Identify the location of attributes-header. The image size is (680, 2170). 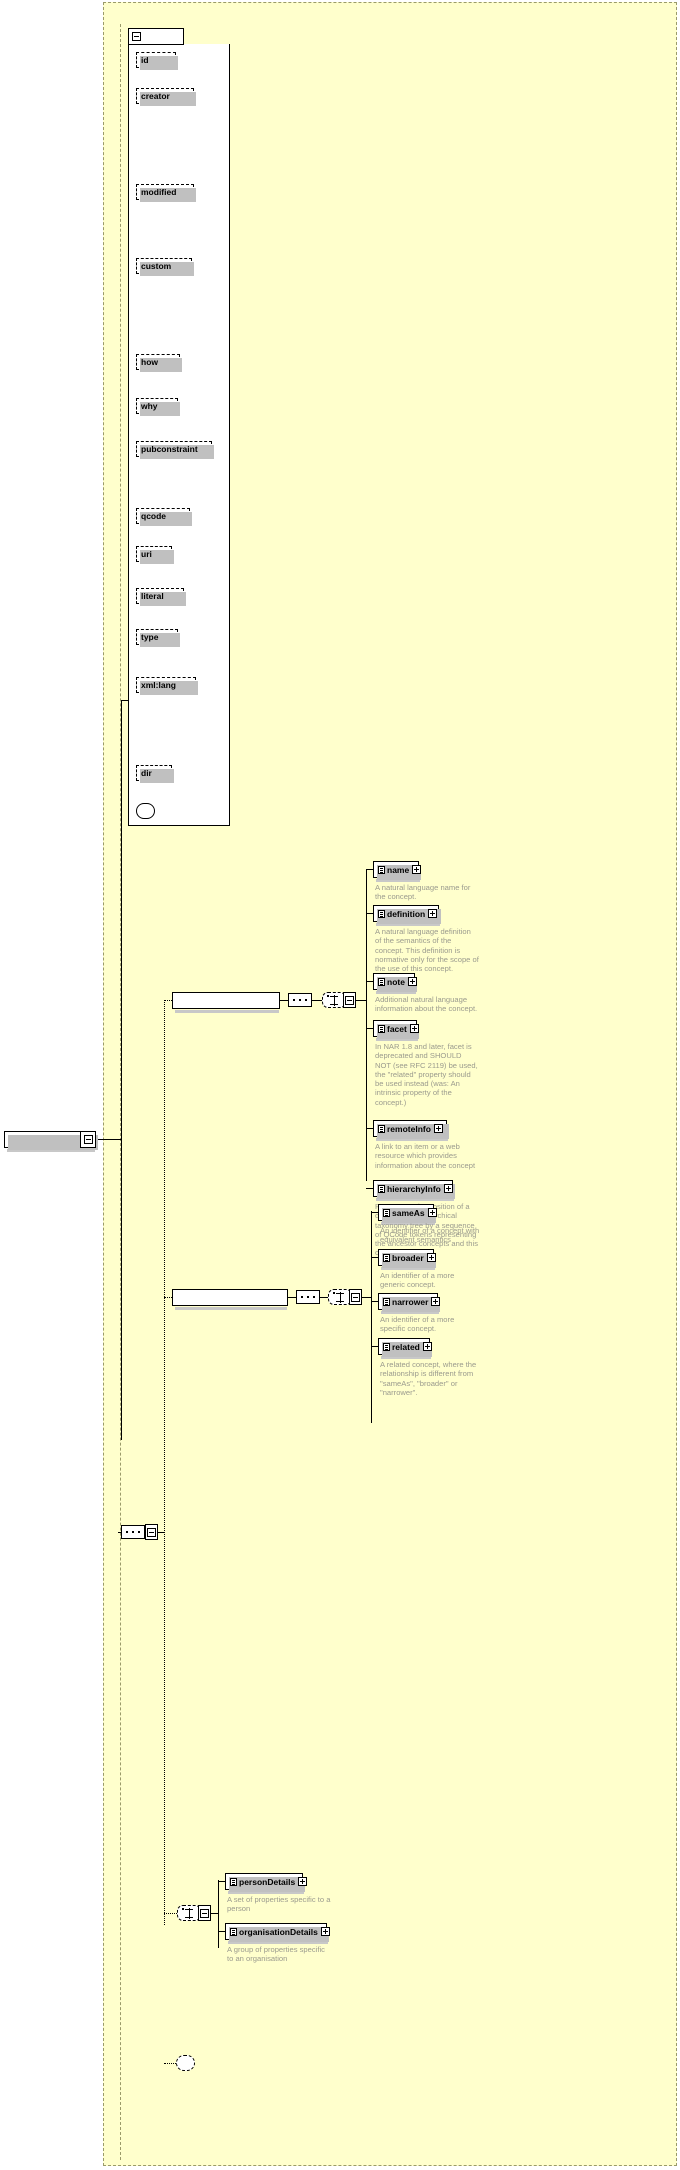
(156, 36).